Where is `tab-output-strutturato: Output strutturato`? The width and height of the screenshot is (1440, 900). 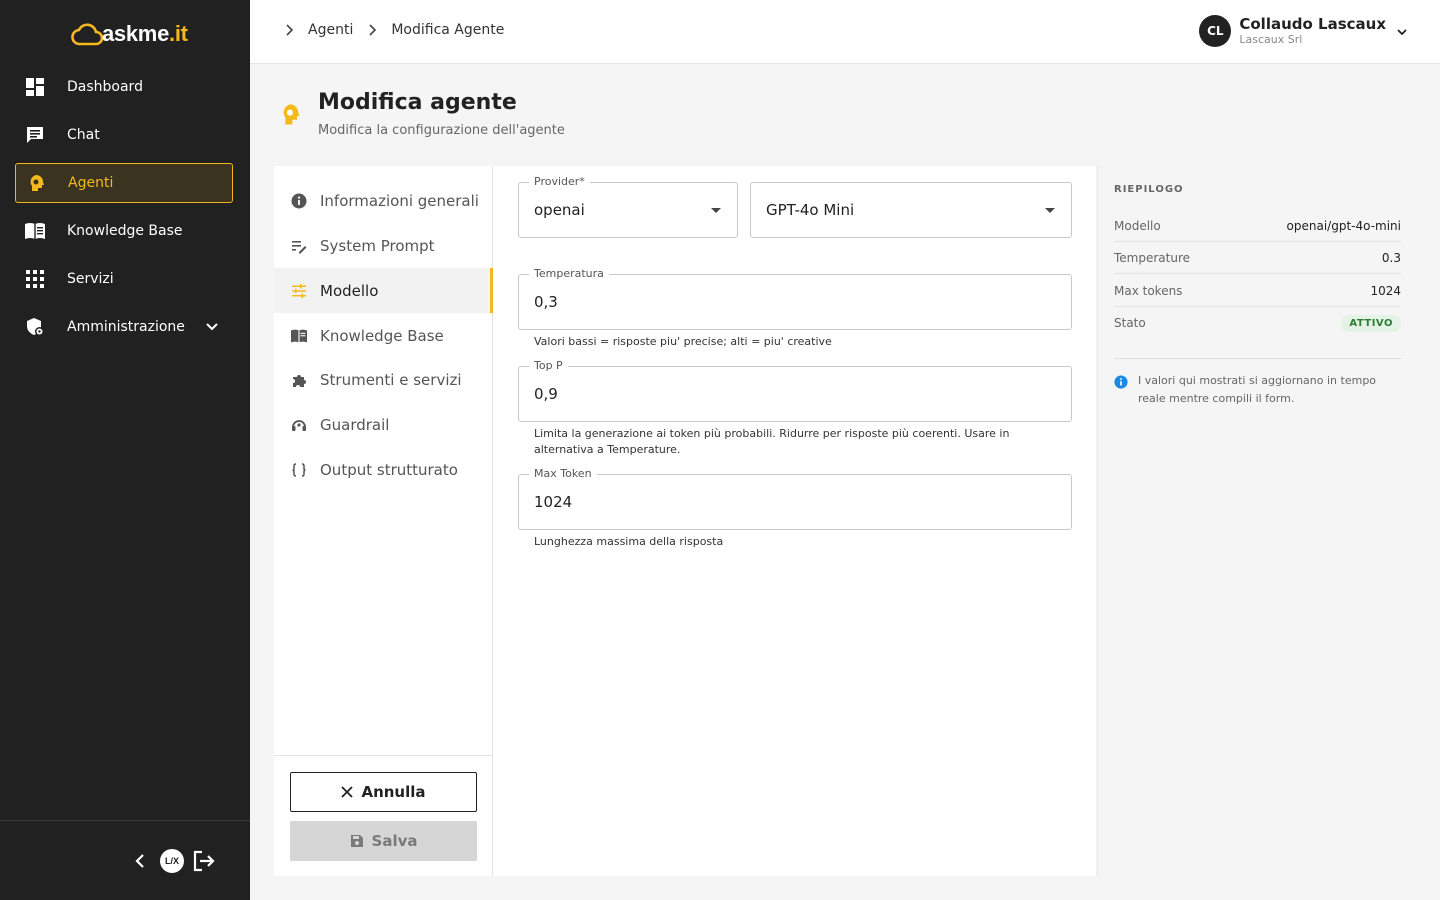 tab-output-strutturato: Output strutturato is located at coordinates (383, 469).